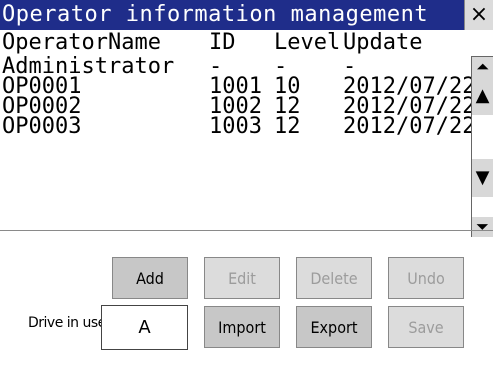 Image resolution: width=493 pixels, height=370 pixels. I want to click on page-up-icon: ▲, so click(482, 95).